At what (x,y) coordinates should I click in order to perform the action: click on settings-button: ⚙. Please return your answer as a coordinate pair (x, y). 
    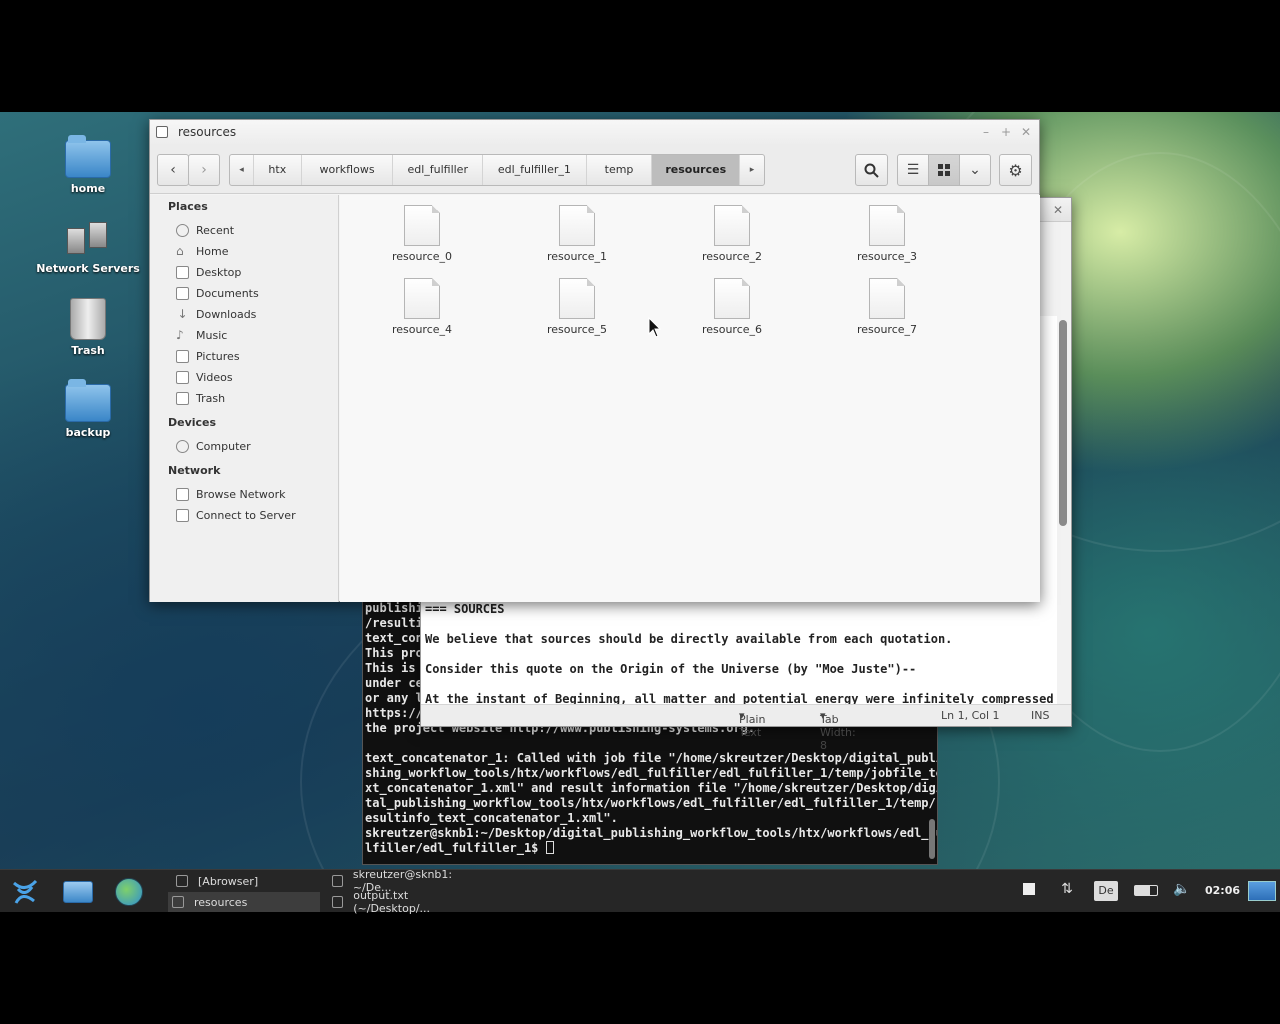
    Looking at the image, I should click on (1015, 170).